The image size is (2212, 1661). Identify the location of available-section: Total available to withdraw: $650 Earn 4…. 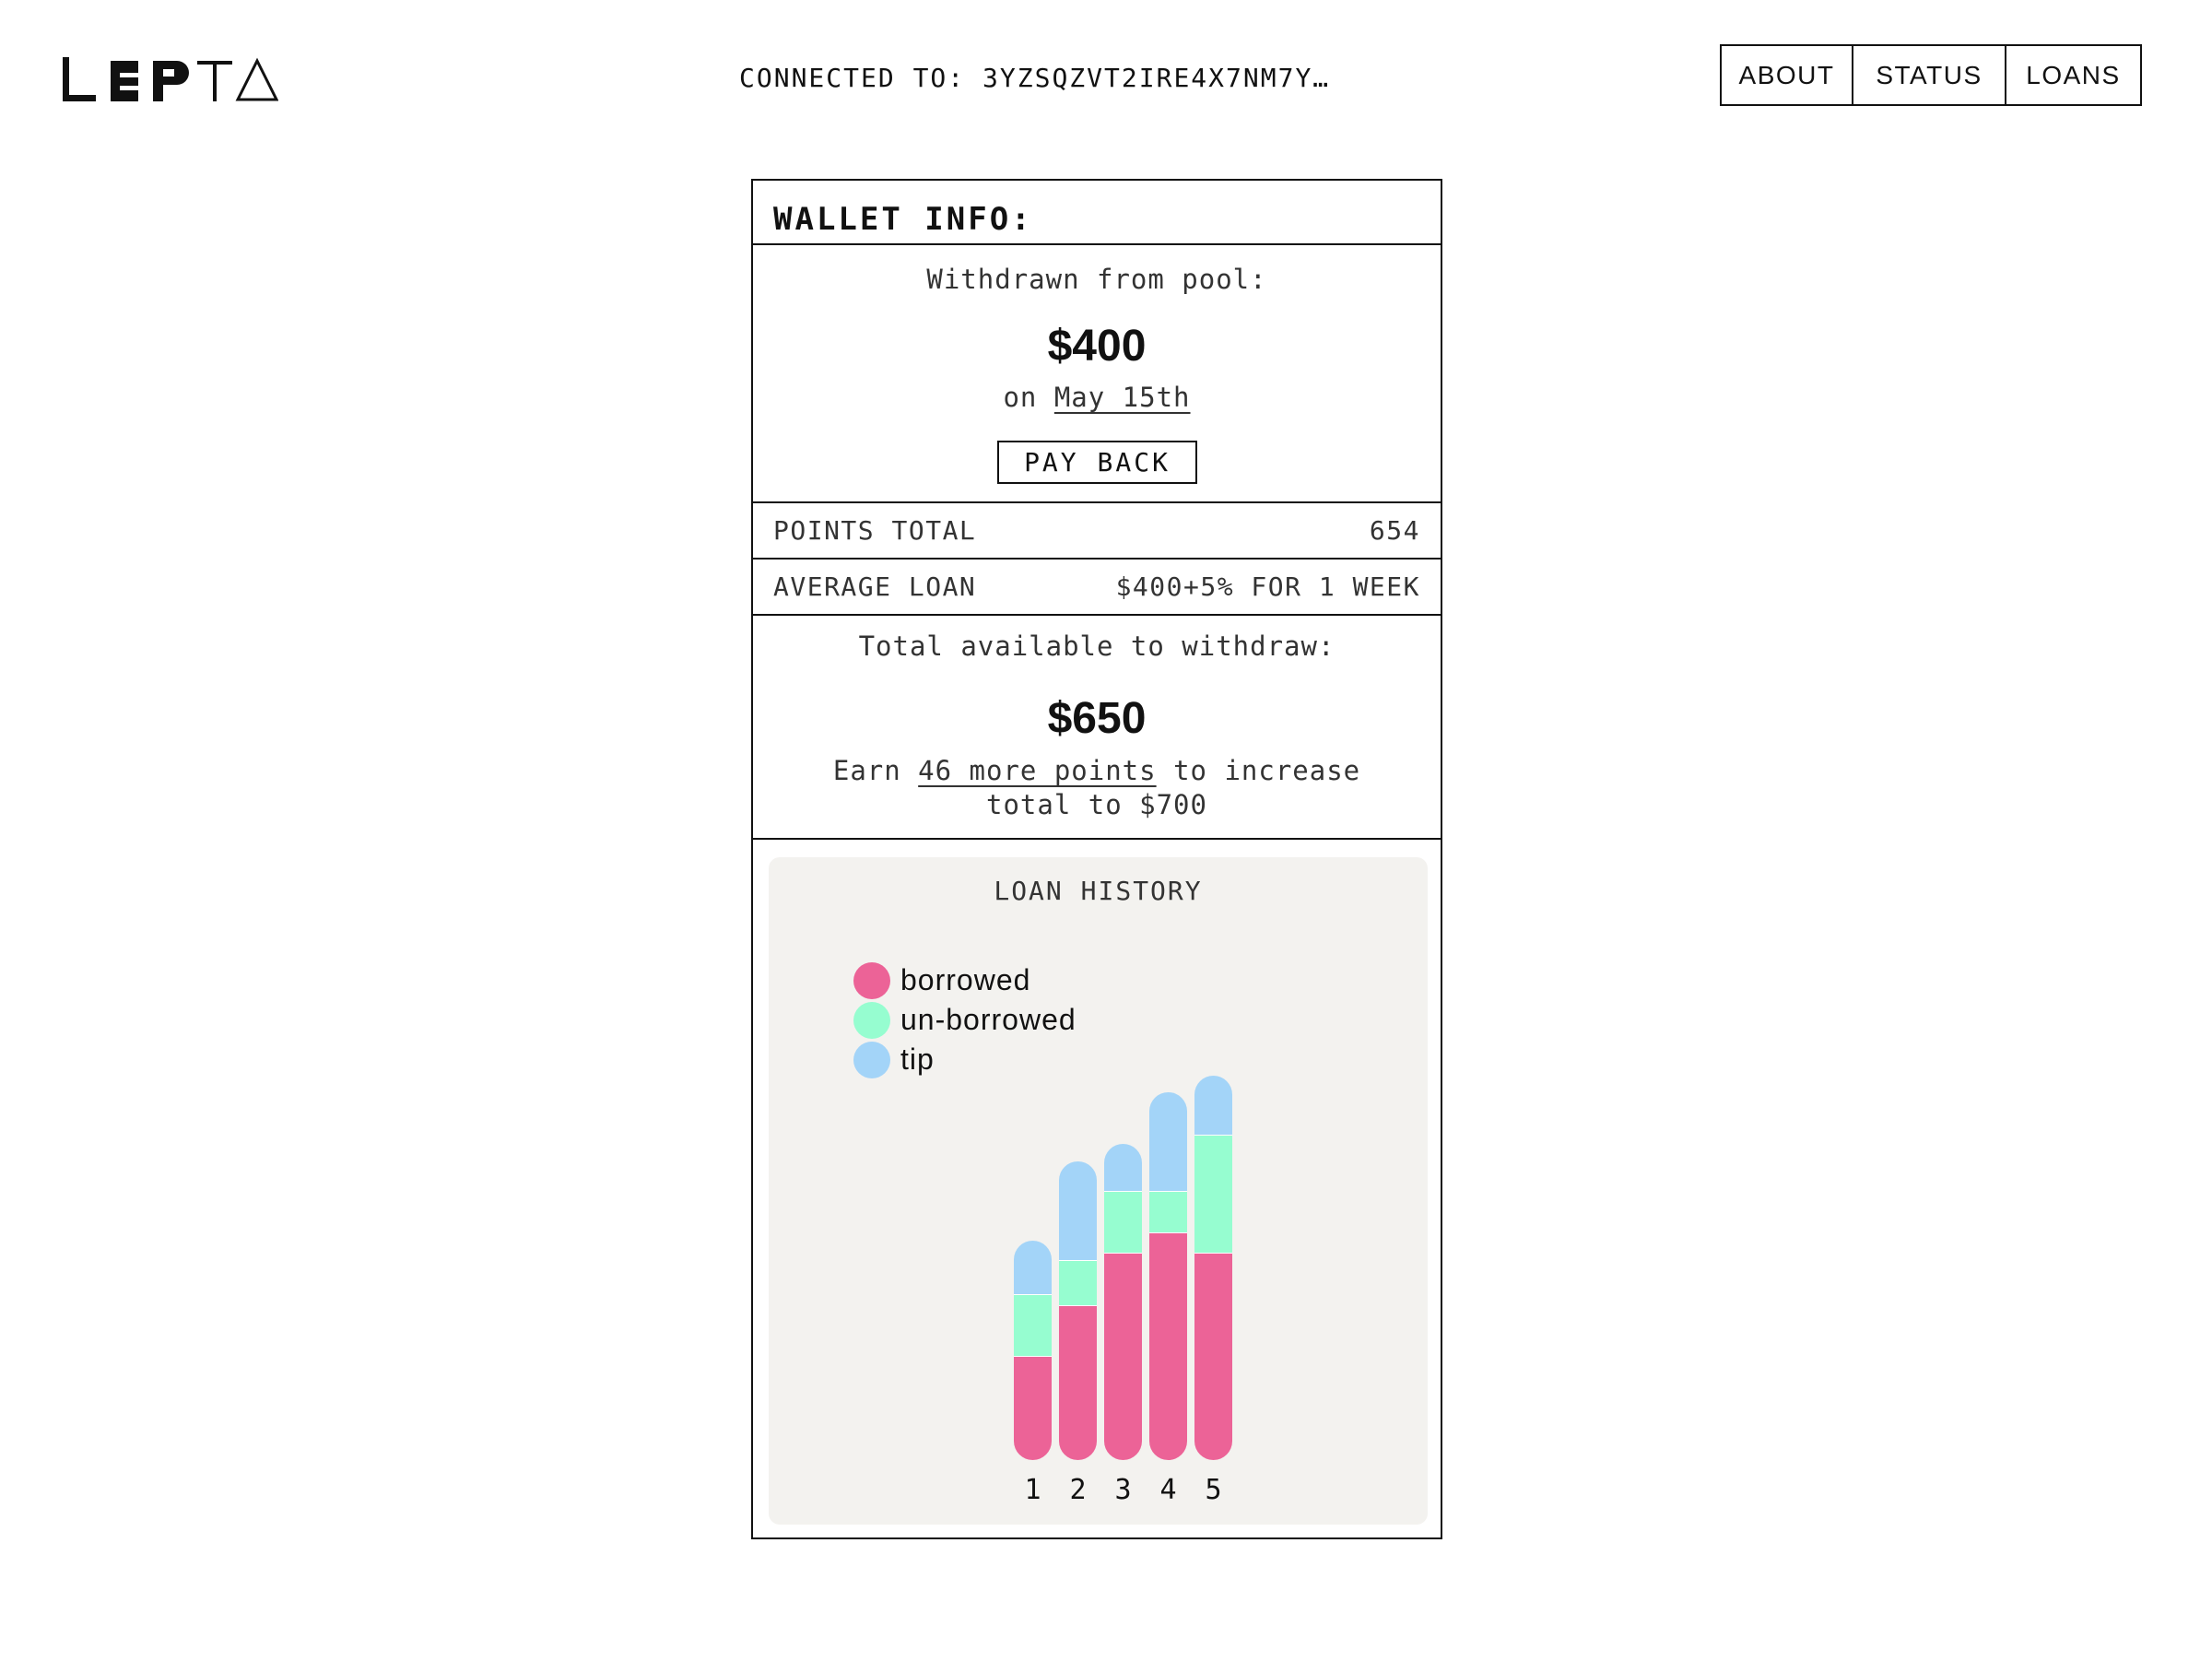
(1097, 728).